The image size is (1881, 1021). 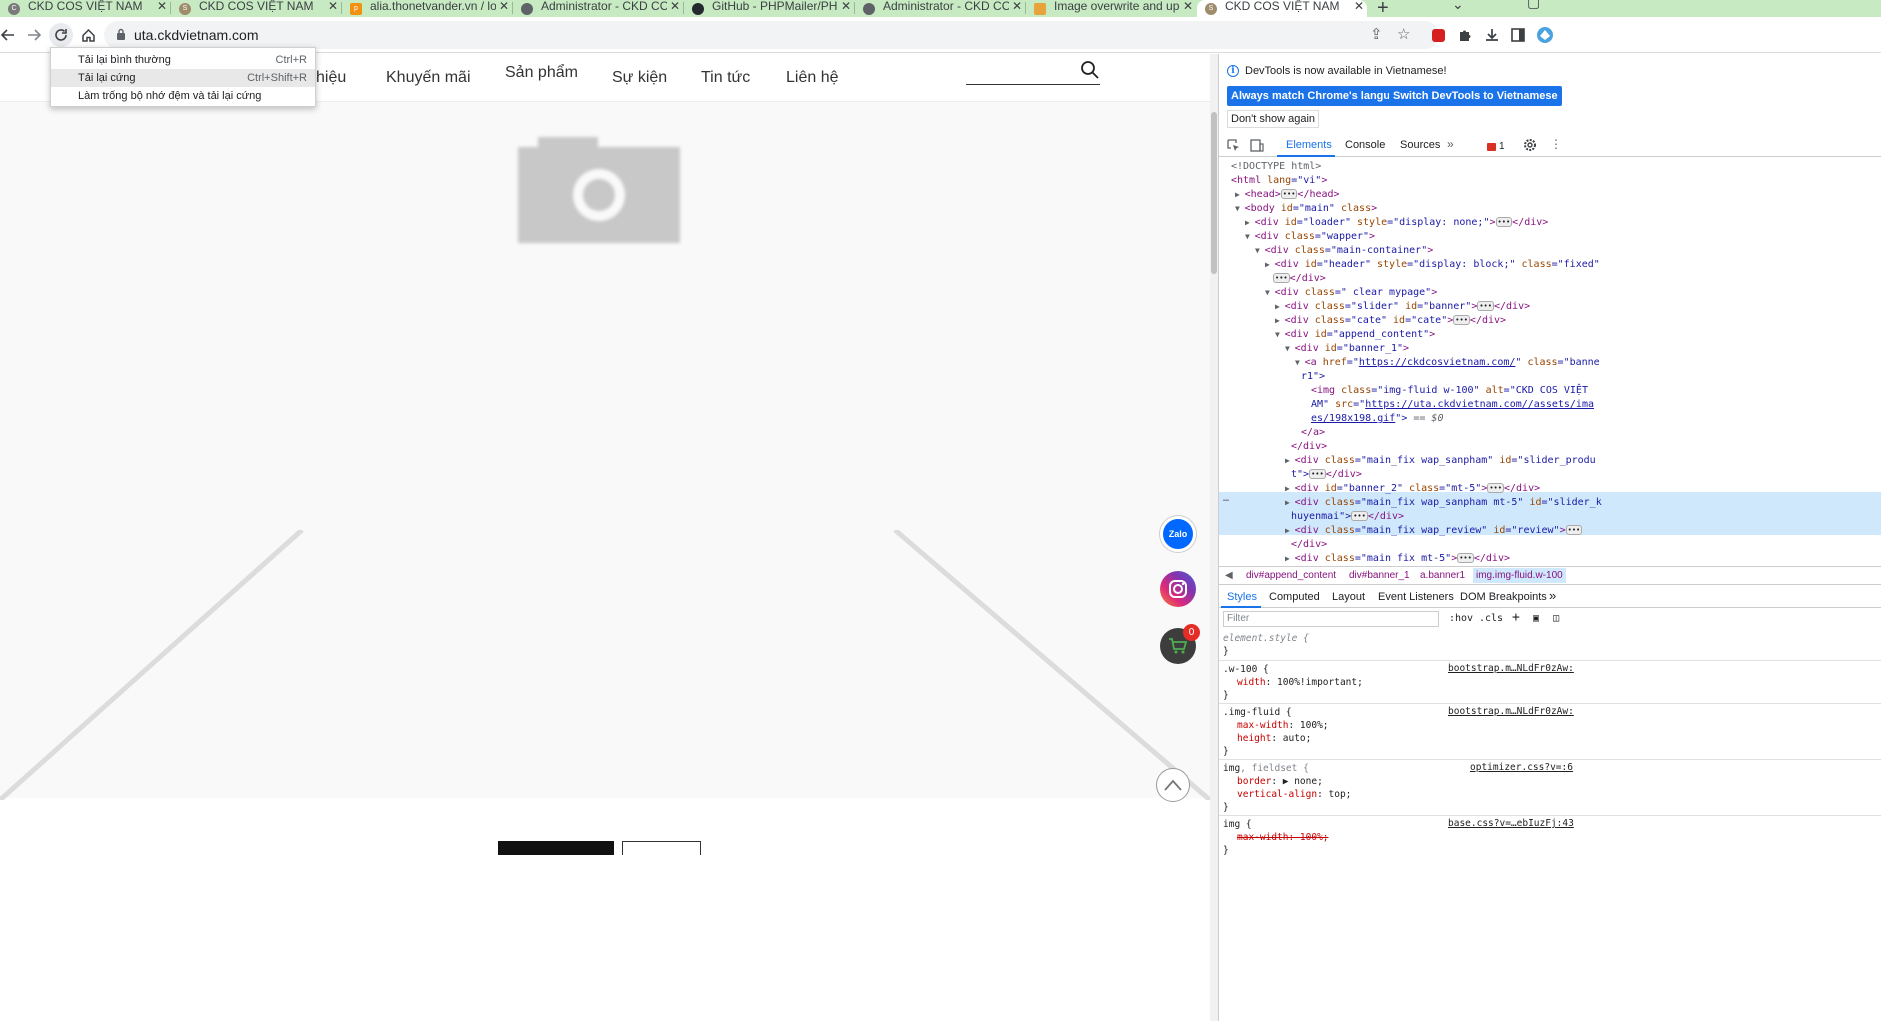 What do you see at coordinates (1365, 145) in the screenshot?
I see `tab-console: Console` at bounding box center [1365, 145].